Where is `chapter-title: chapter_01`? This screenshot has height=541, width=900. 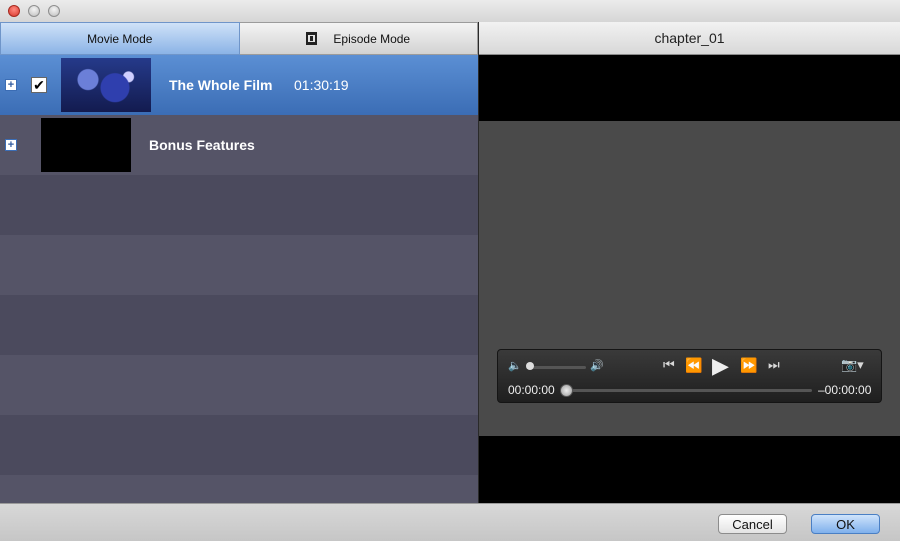
chapter-title: chapter_01 is located at coordinates (689, 38).